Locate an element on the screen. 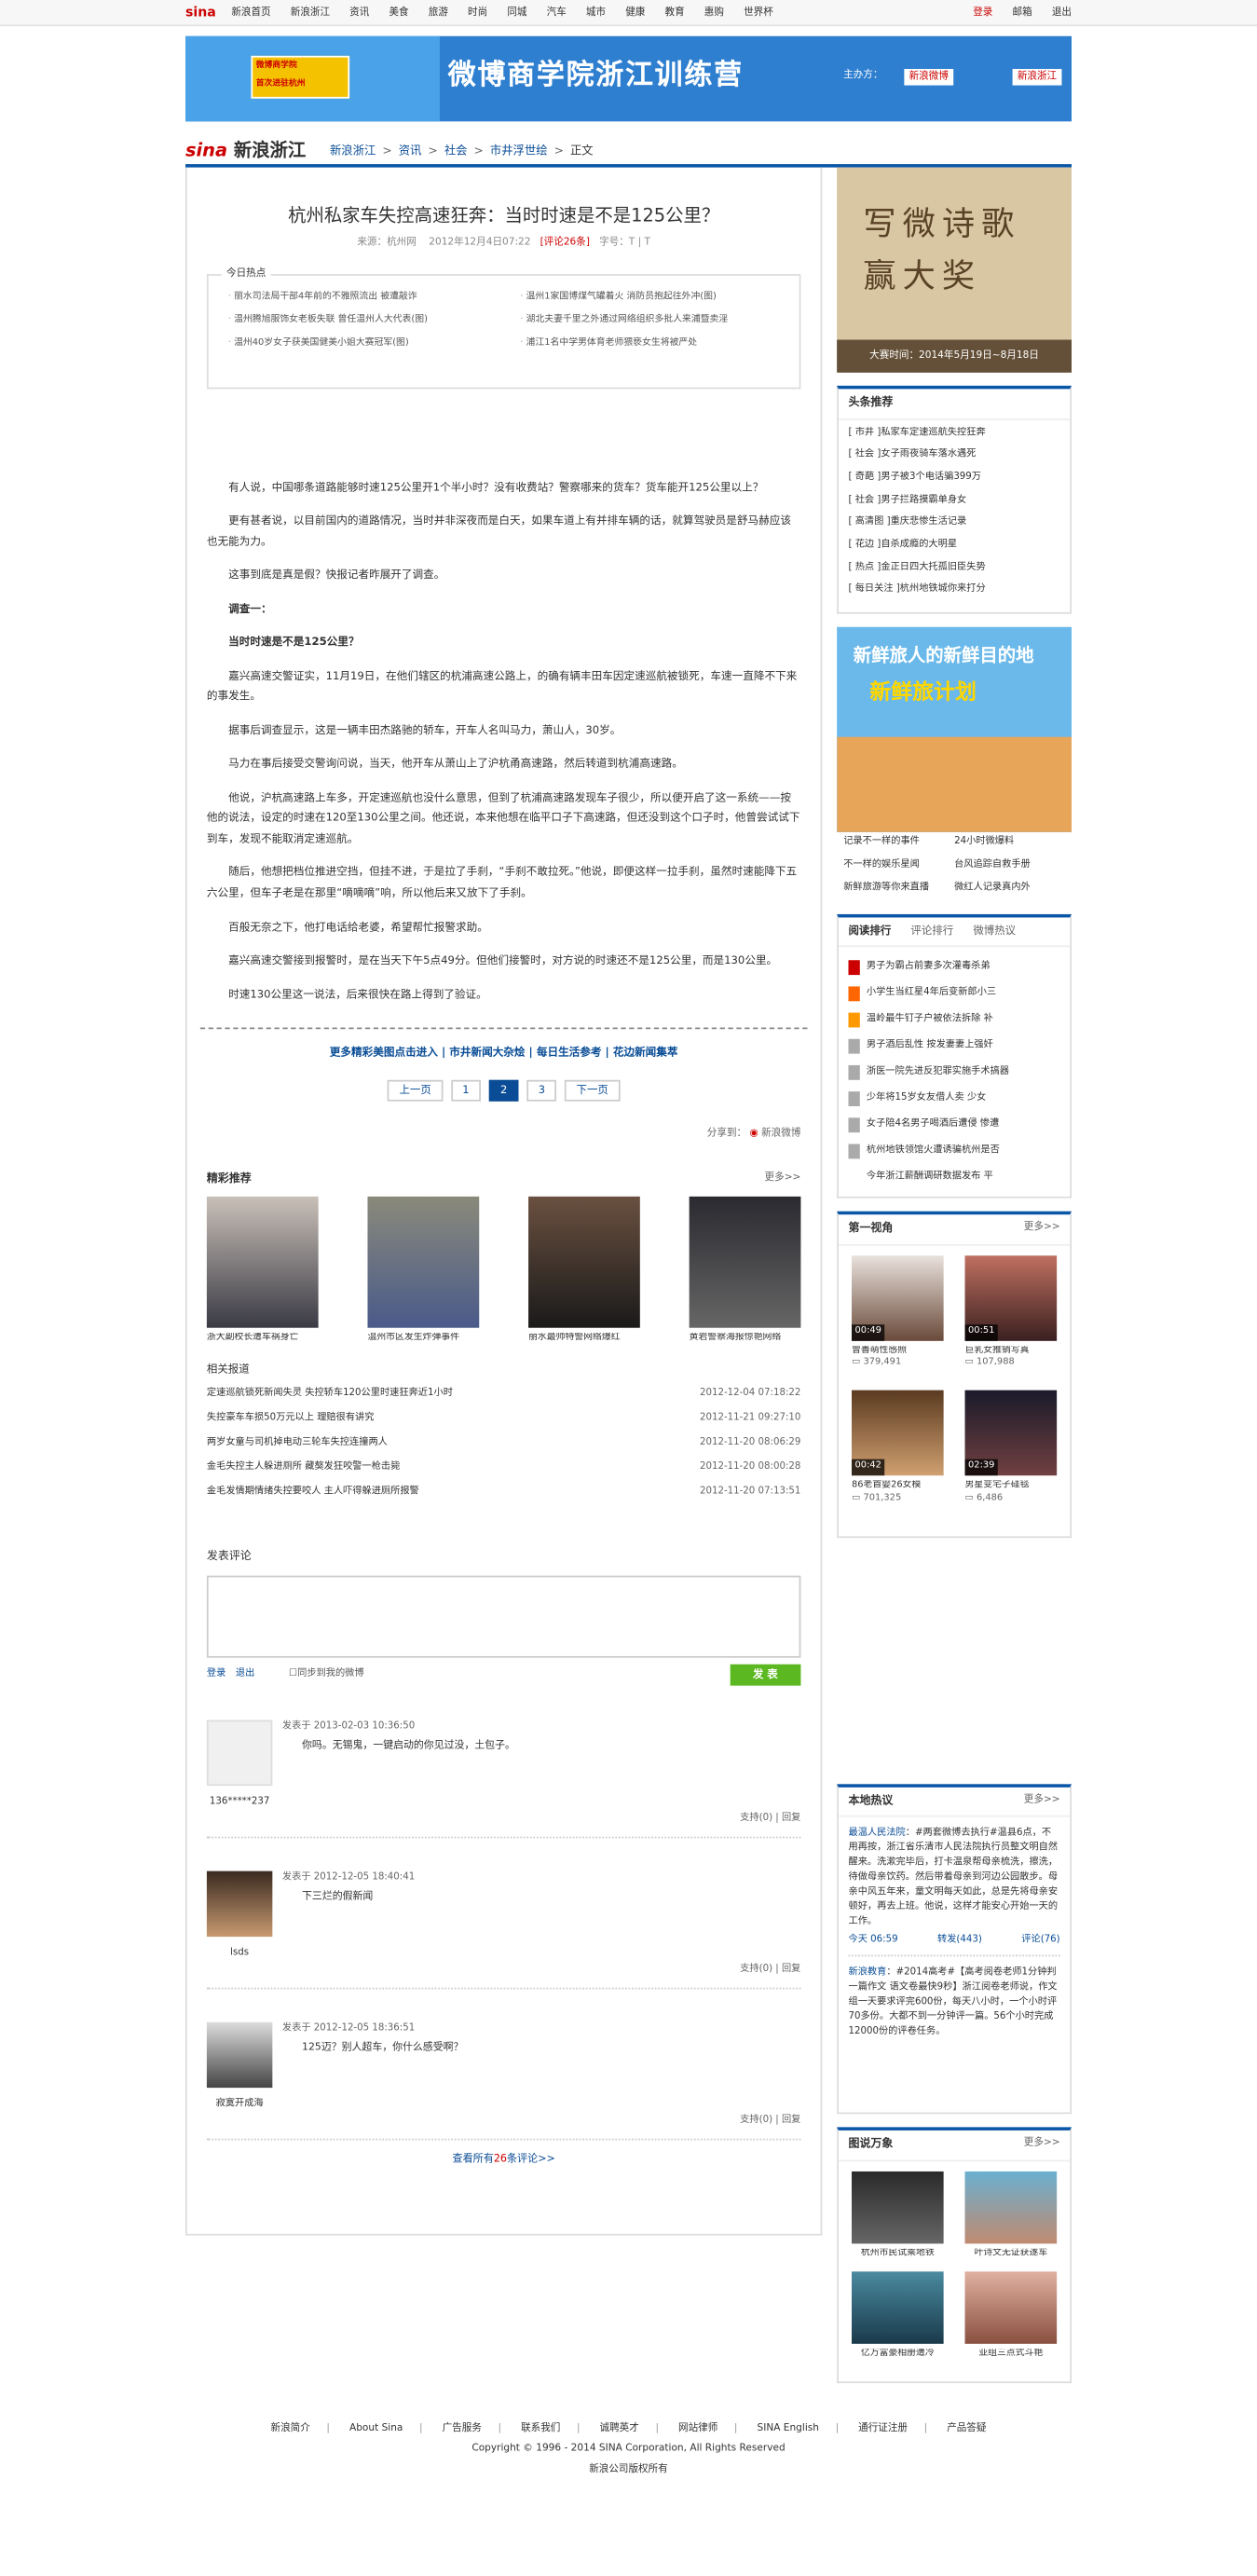  nav-item: 旅游 is located at coordinates (438, 14).